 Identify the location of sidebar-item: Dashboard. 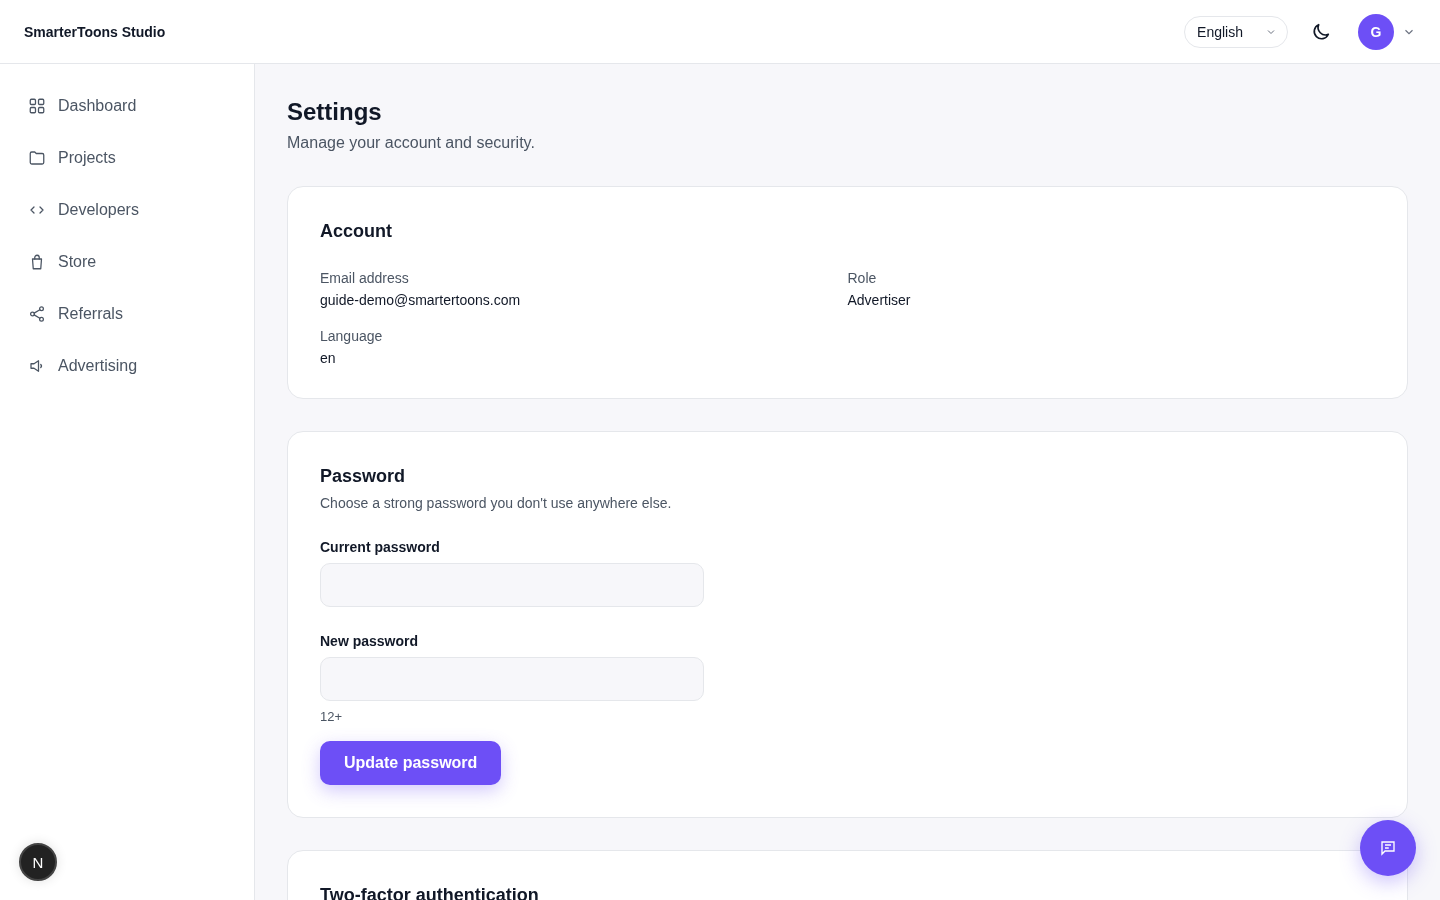
(127, 106).